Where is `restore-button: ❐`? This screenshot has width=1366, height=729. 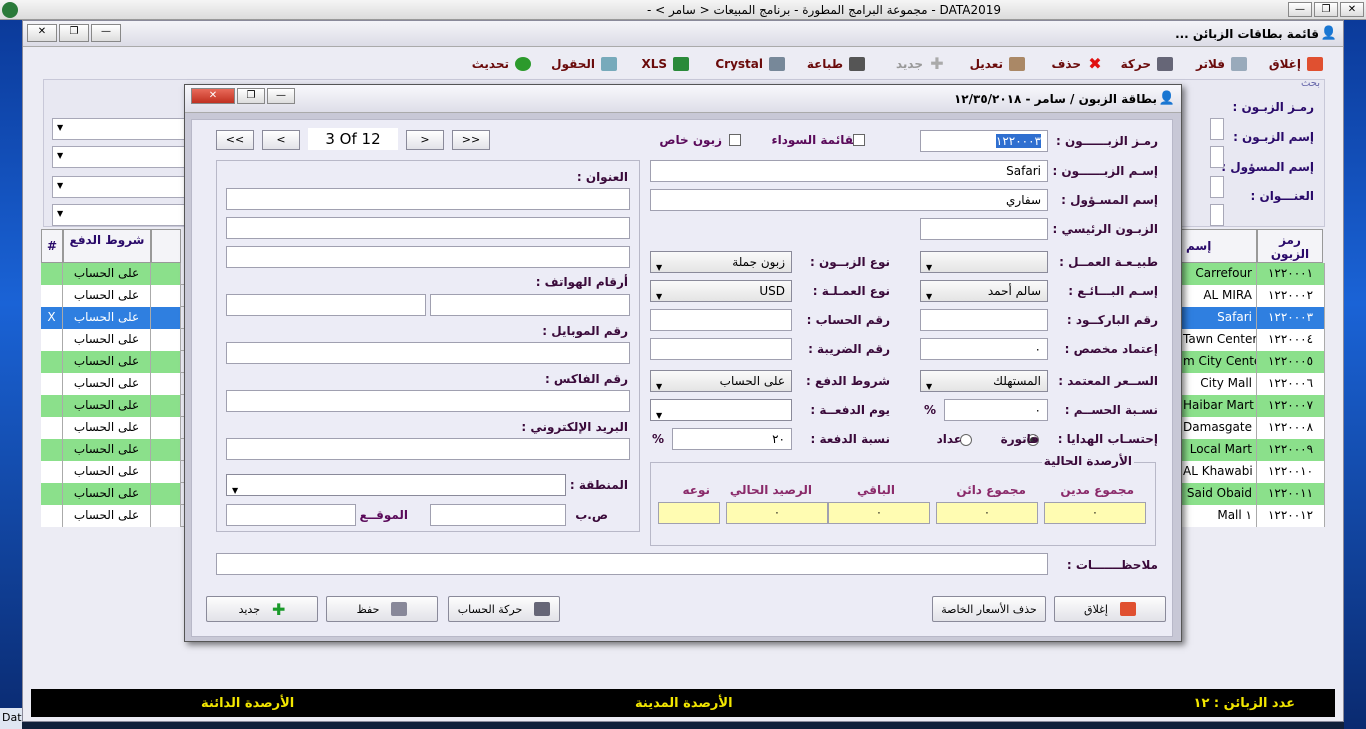 restore-button: ❐ is located at coordinates (1326, 9).